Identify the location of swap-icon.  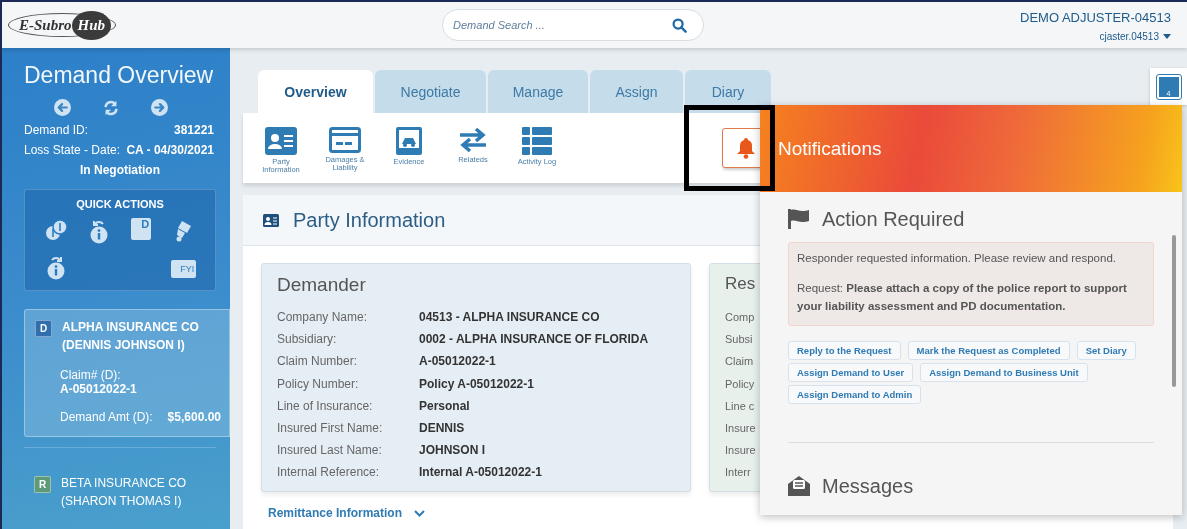
(473, 140).